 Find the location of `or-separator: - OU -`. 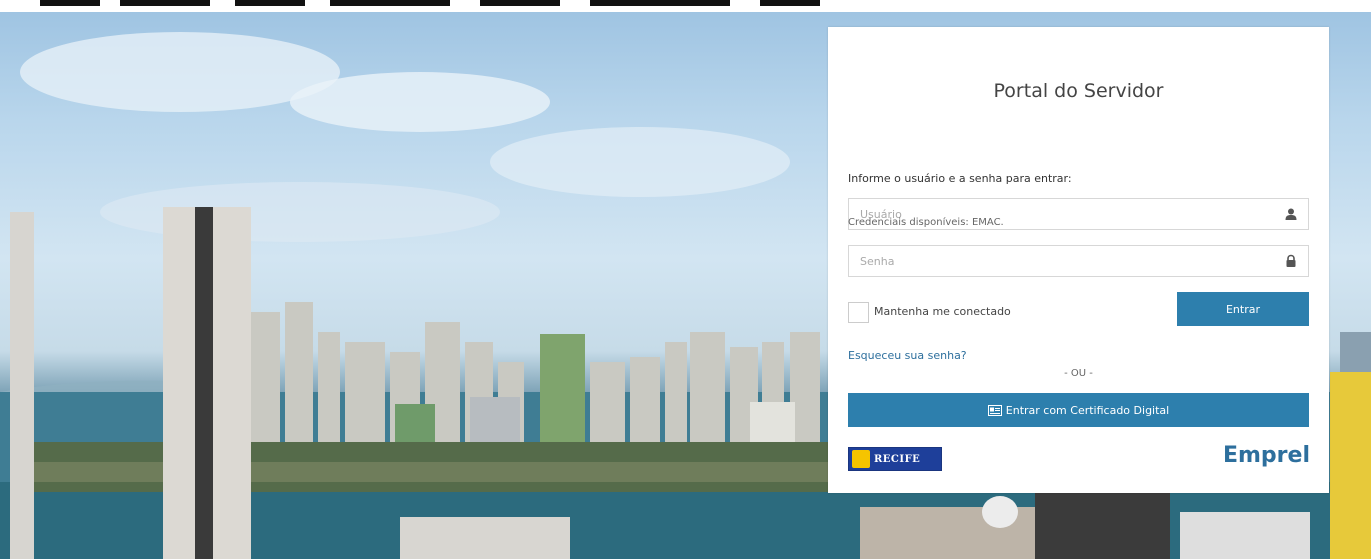

or-separator: - OU - is located at coordinates (1078, 373).